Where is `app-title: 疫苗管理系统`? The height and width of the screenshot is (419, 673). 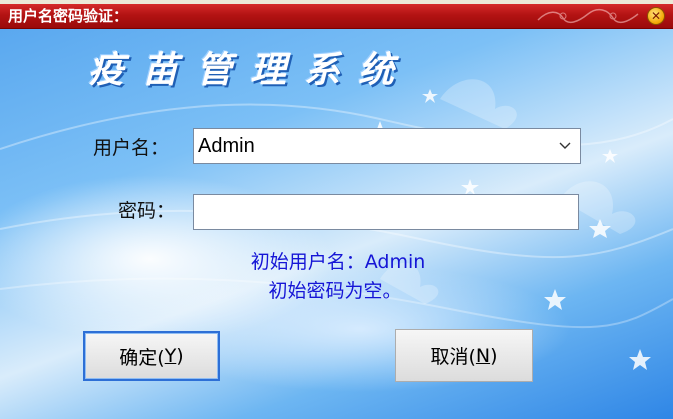 app-title: 疫苗管理系统 is located at coordinates (250, 70).